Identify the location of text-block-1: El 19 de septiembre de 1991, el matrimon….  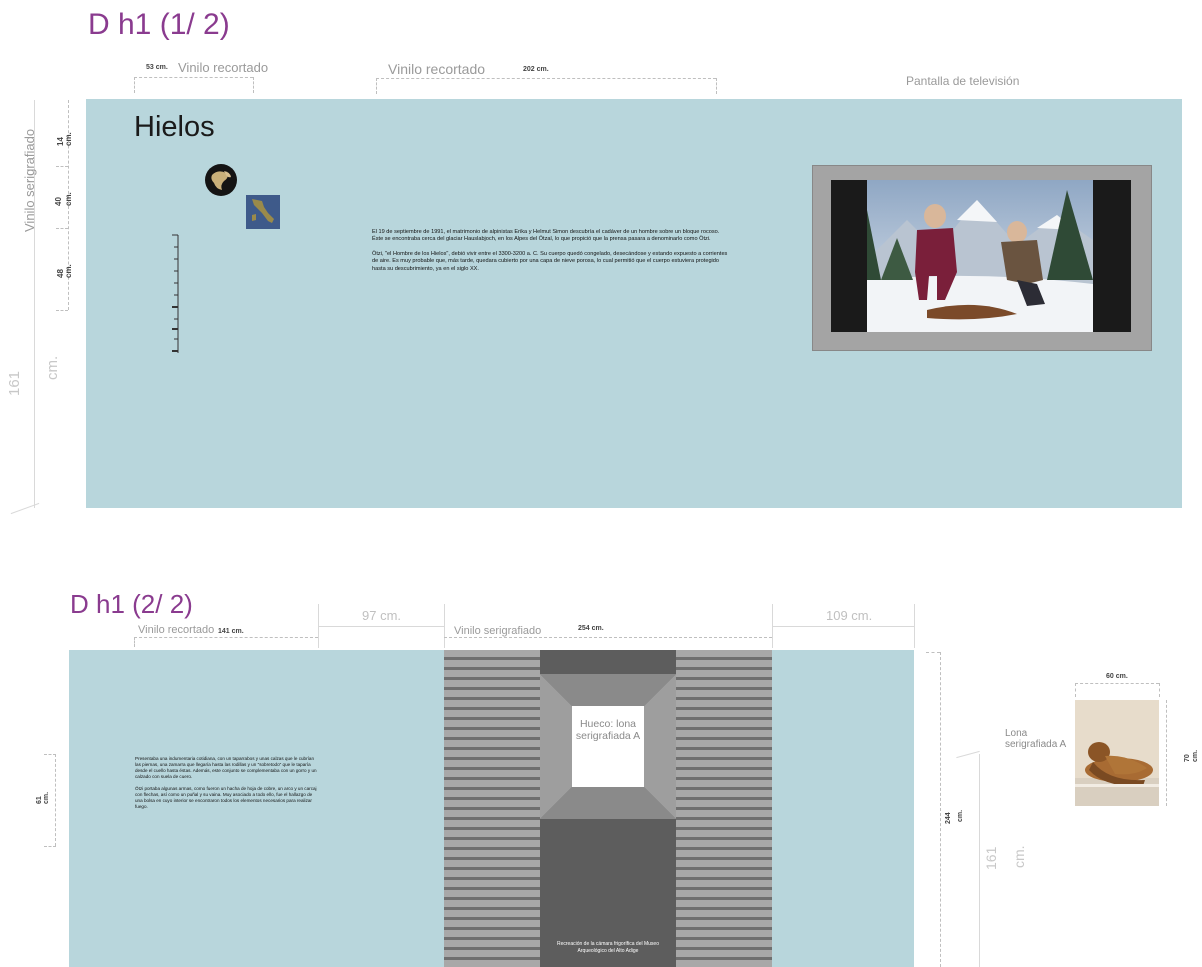
(550, 251).